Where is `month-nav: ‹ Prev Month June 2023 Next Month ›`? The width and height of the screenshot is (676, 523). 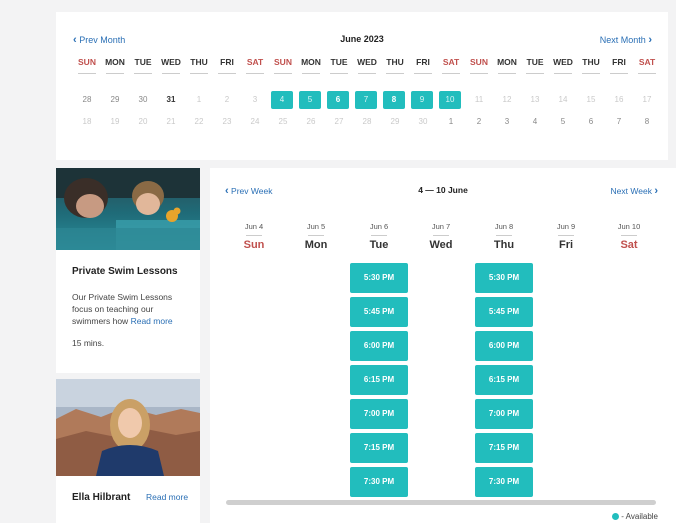
month-nav: ‹ Prev Month June 2023 Next Month › is located at coordinates (362, 42).